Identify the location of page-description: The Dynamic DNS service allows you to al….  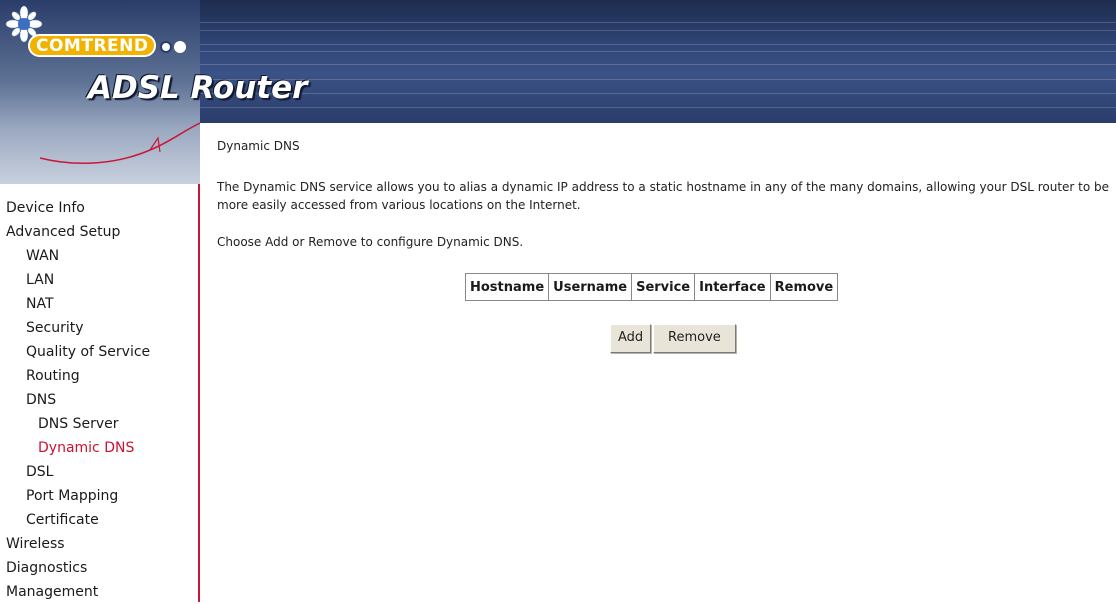
(663, 196).